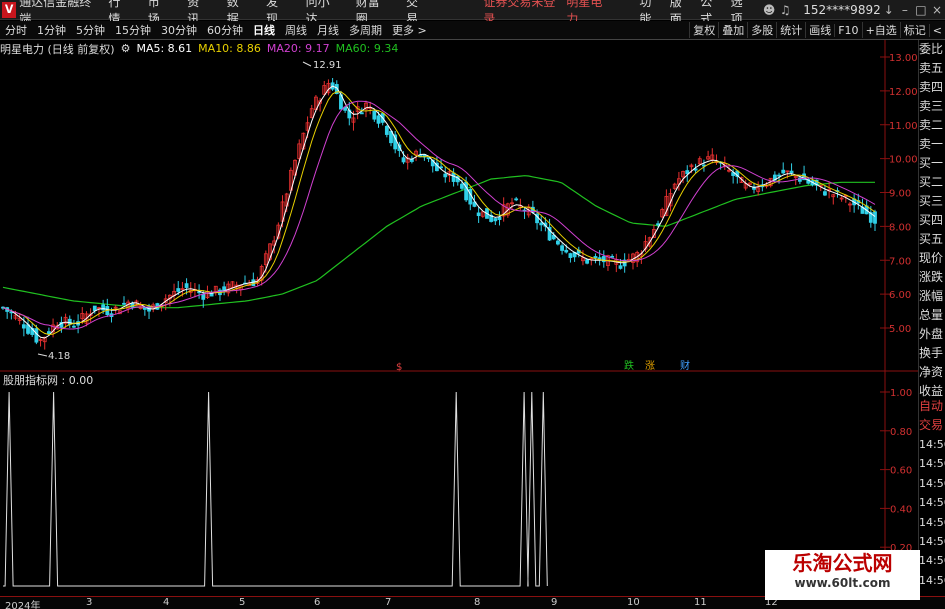 The height and width of the screenshot is (609, 945). What do you see at coordinates (59, 356) in the screenshot?
I see `min-price-label: 4.18` at bounding box center [59, 356].